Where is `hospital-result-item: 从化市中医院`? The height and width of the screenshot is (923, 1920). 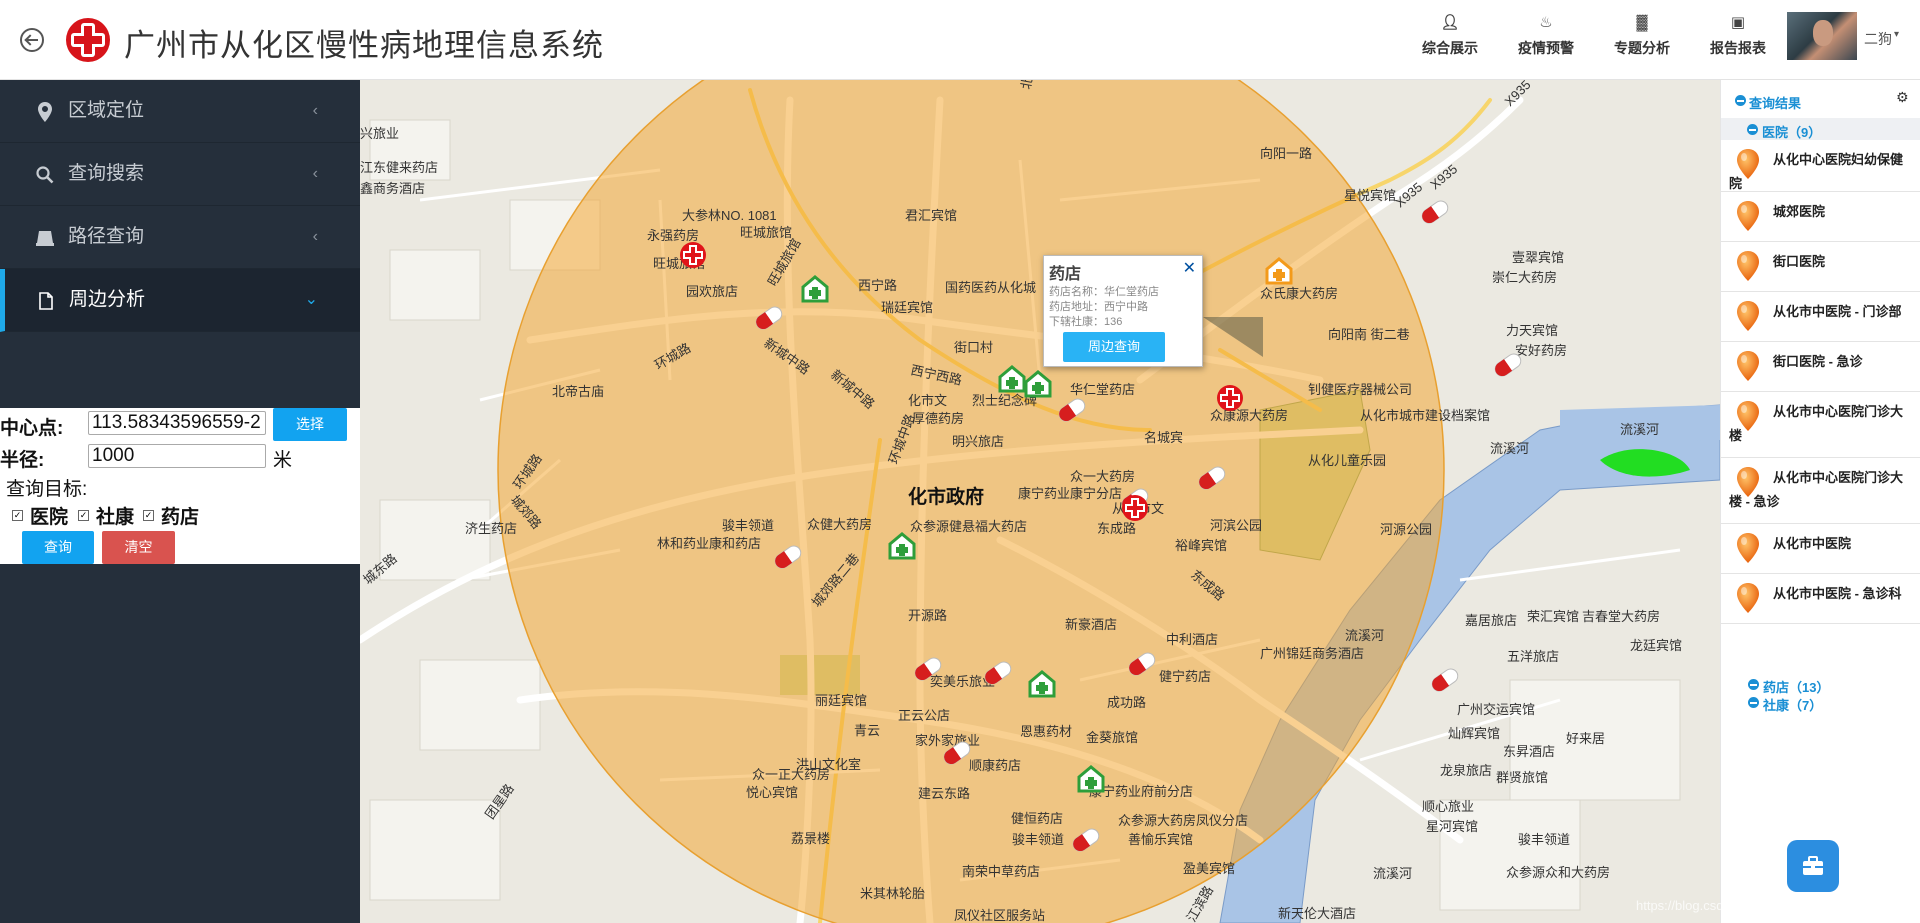
hospital-result-item: 从化市中医院 is located at coordinates (1820, 549).